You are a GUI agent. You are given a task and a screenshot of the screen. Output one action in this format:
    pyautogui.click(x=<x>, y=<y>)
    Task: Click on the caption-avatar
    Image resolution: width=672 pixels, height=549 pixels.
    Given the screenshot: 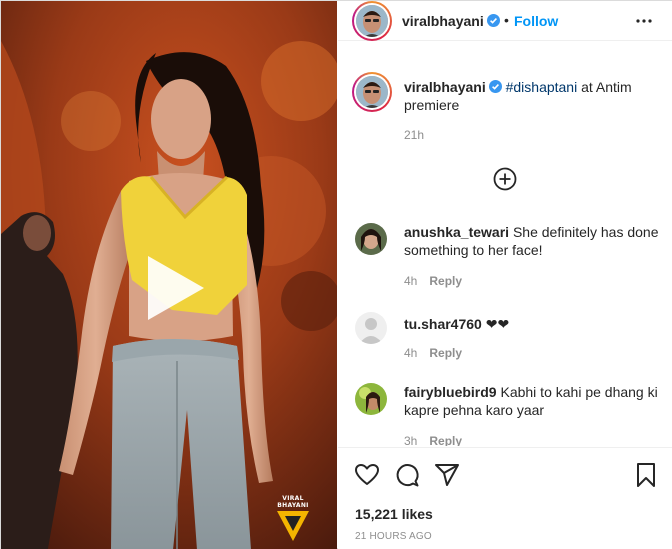 What is the action you would take?
    pyautogui.click(x=372, y=92)
    